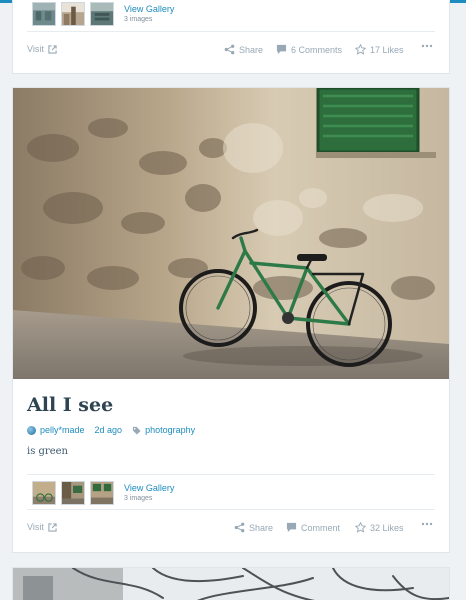 The width and height of the screenshot is (466, 600). What do you see at coordinates (387, 527) in the screenshot?
I see `likes-label: 32 Likes` at bounding box center [387, 527].